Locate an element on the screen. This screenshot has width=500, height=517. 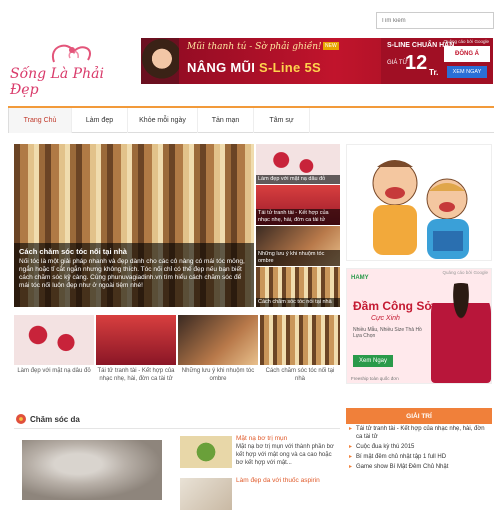
entertainment-heading: GIẢI TRÍ is located at coordinates (419, 416).